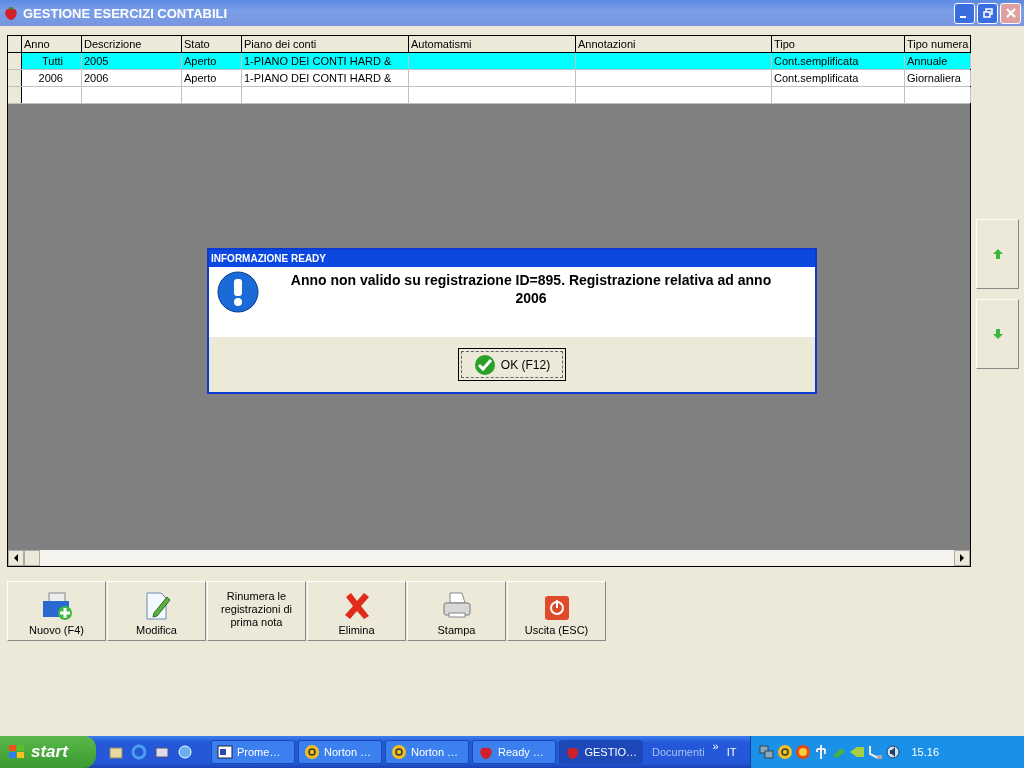 This screenshot has height=768, width=1024. I want to click on restore-button, so click(987, 13).